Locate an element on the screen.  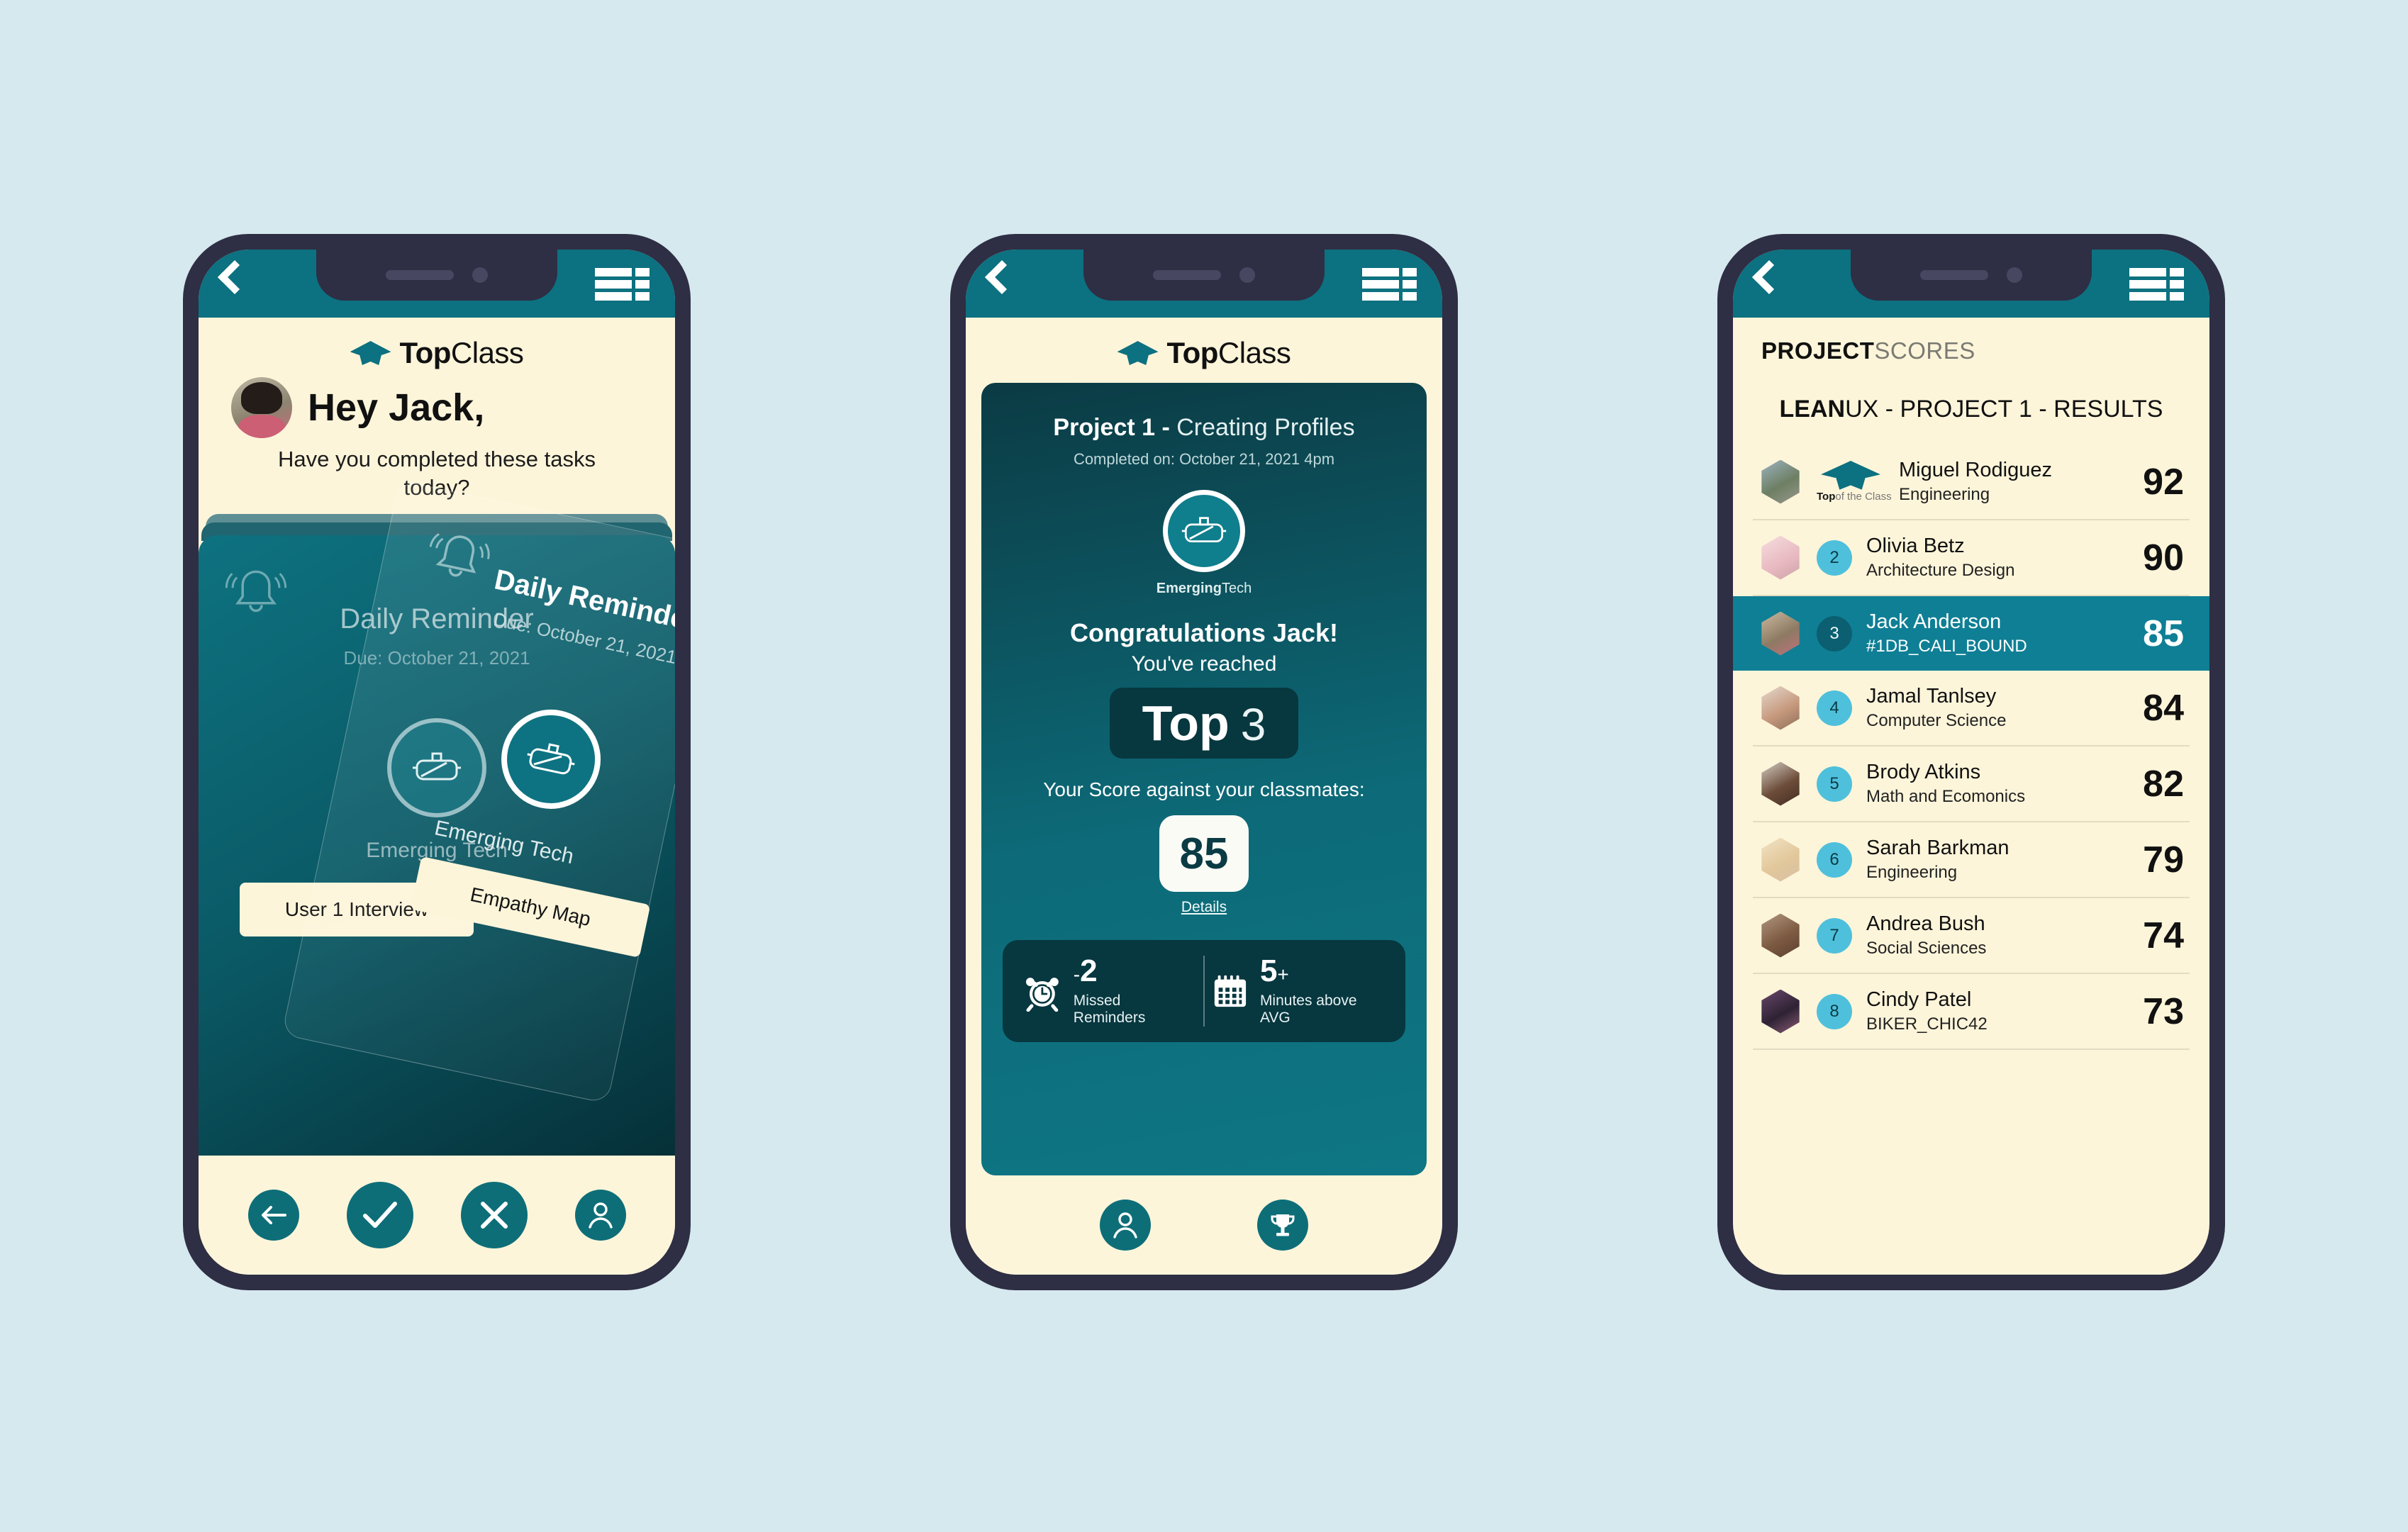
greeting-text: Hey Jack, is located at coordinates (397, 407).